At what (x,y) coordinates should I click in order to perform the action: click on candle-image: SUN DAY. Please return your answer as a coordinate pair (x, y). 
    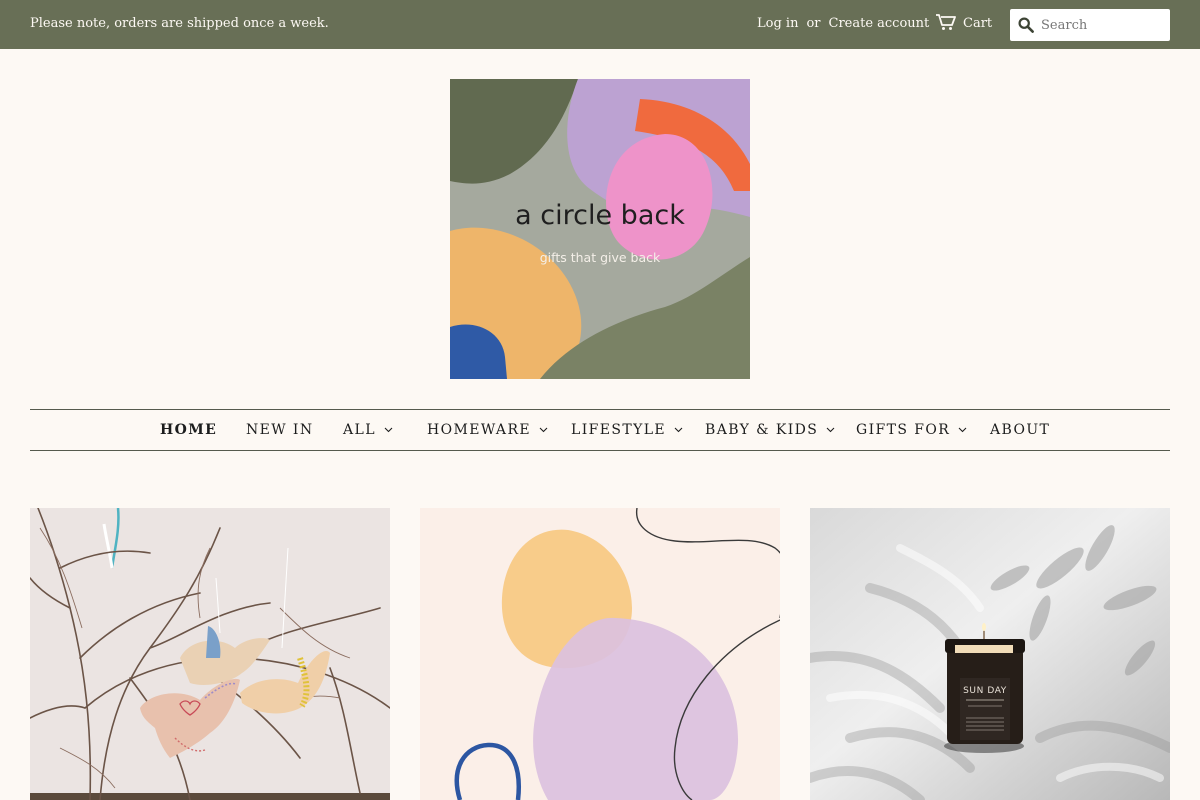
    Looking at the image, I should click on (990, 654).